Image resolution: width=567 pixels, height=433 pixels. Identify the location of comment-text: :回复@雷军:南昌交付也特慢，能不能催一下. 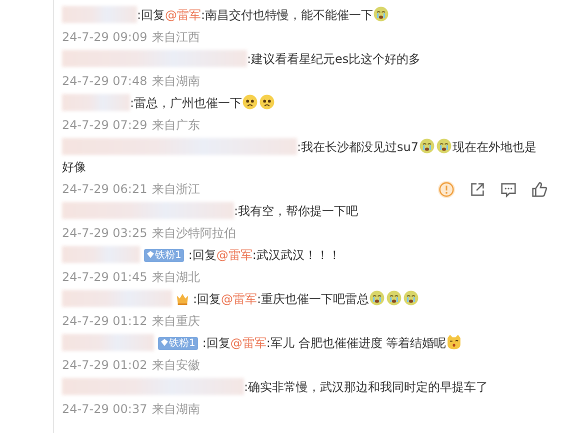
(301, 15).